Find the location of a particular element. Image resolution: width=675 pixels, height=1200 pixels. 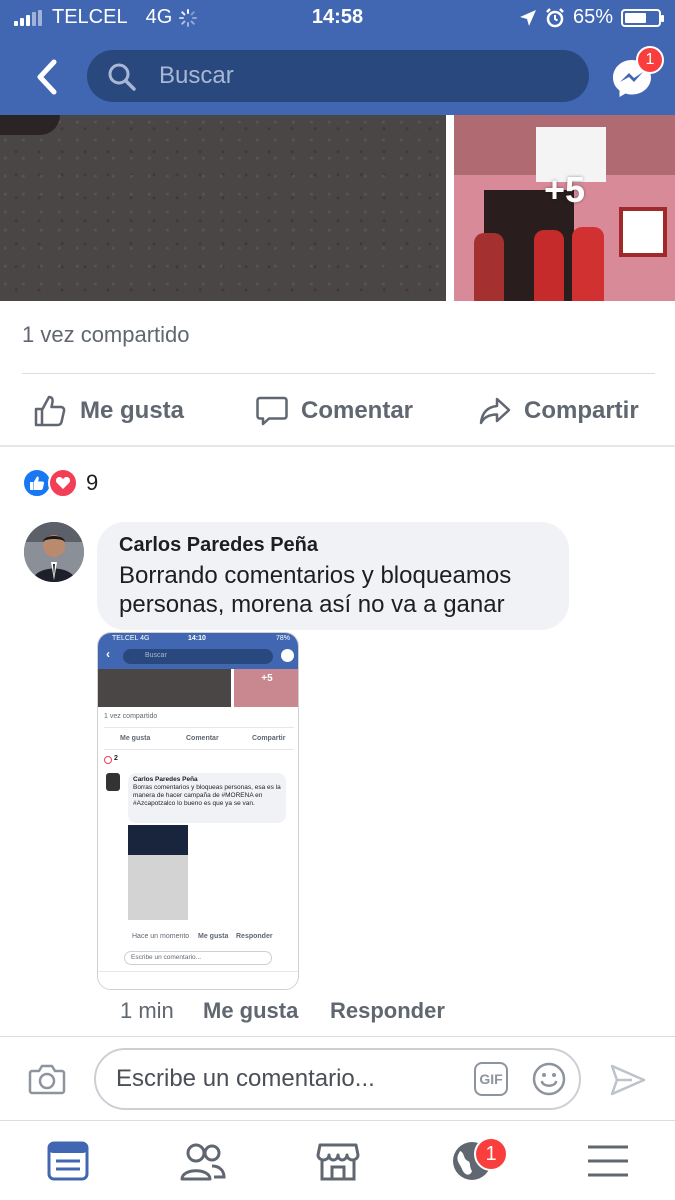

messenger-badge: 1 is located at coordinates (650, 60).